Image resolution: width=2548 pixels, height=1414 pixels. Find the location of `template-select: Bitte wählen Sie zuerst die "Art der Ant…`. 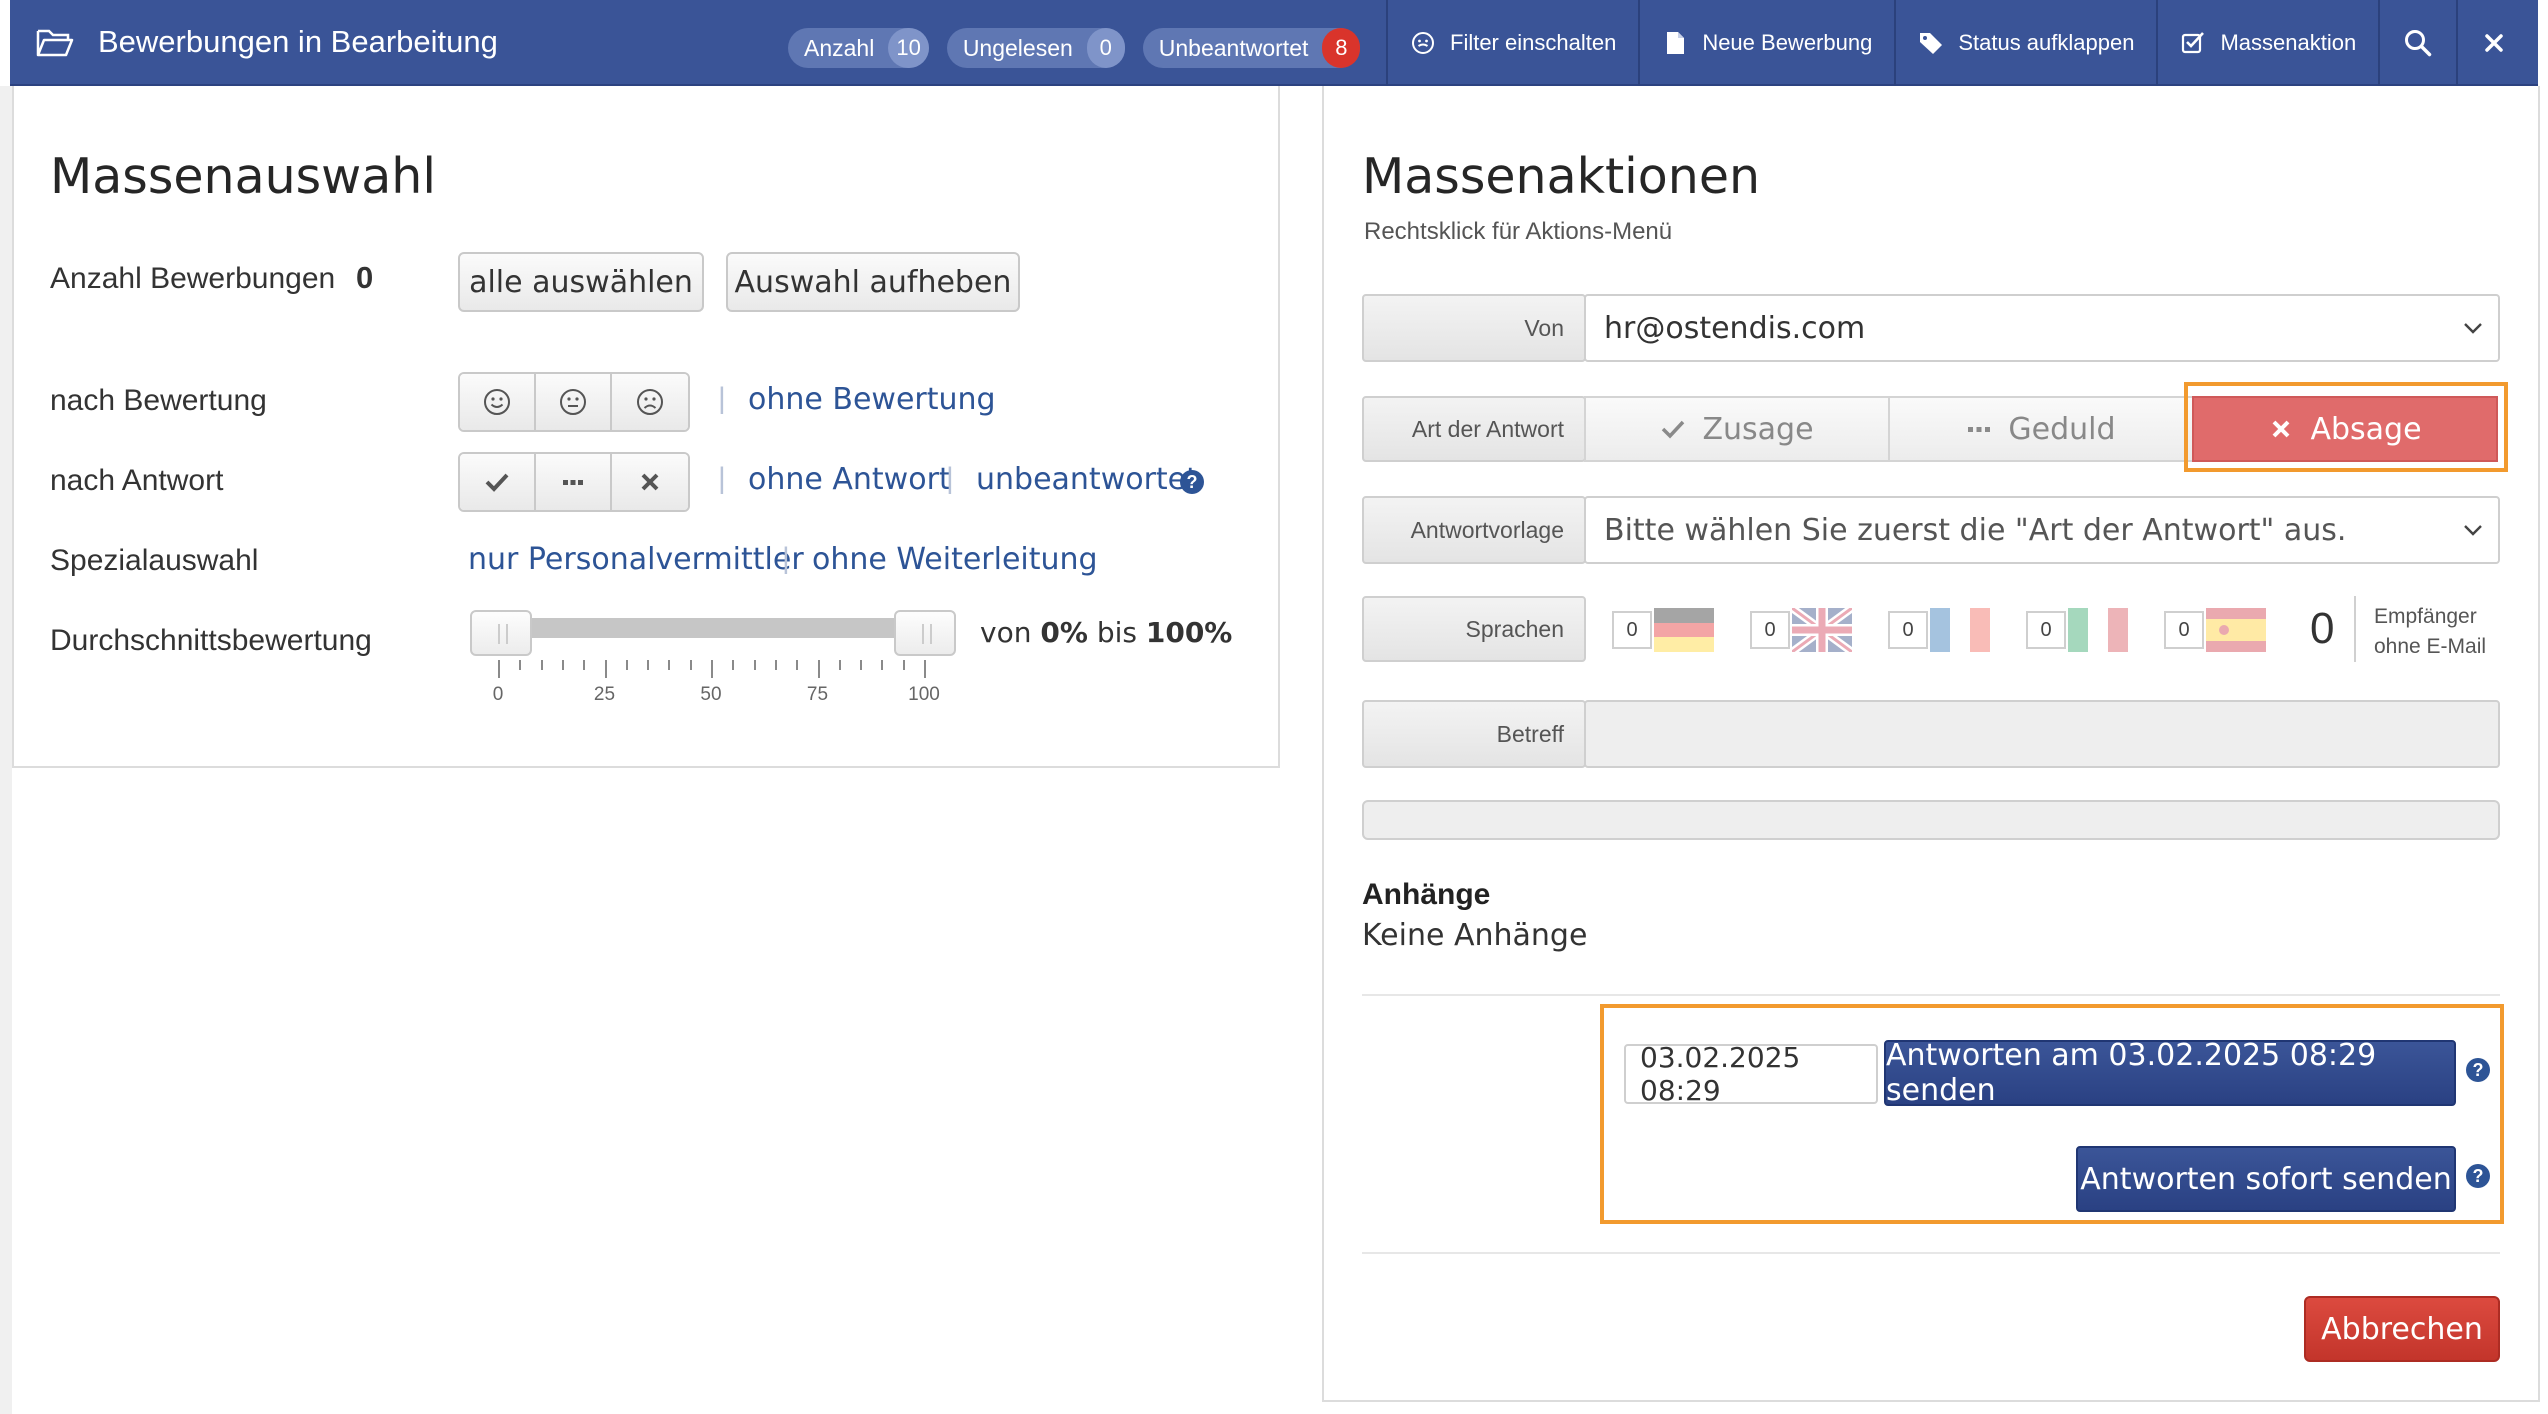

template-select: Bitte wählen Sie zuerst die "Art der Ant… is located at coordinates (2042, 530).